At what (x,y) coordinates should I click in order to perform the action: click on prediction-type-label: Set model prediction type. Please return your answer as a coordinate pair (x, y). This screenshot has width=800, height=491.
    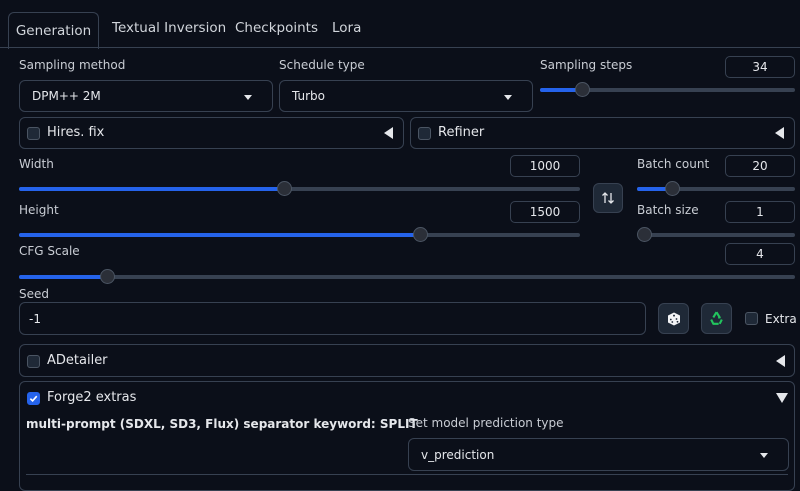
    Looking at the image, I should click on (486, 423).